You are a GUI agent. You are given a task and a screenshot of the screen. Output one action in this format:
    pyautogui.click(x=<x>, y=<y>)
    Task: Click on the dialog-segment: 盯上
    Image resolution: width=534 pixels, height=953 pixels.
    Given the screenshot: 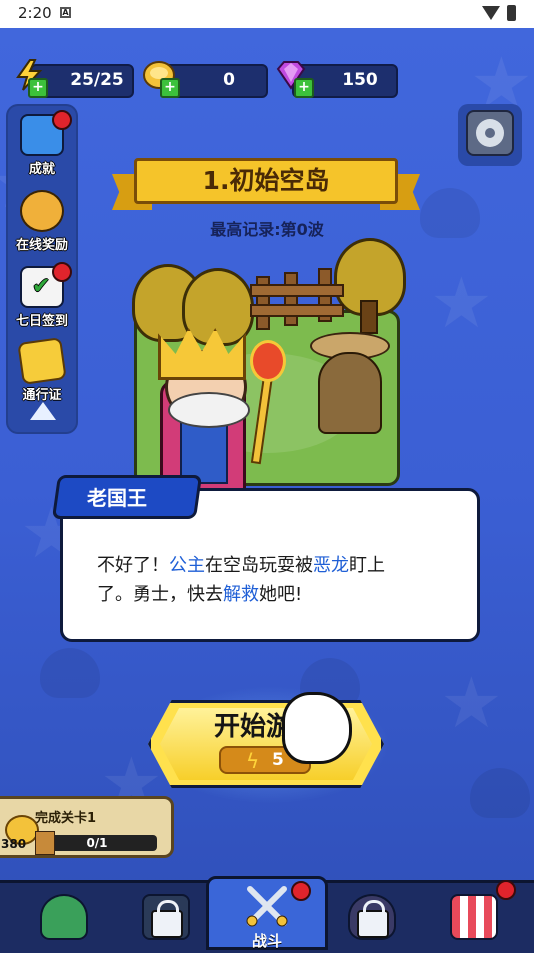 What is the action you would take?
    pyautogui.click(x=367, y=565)
    